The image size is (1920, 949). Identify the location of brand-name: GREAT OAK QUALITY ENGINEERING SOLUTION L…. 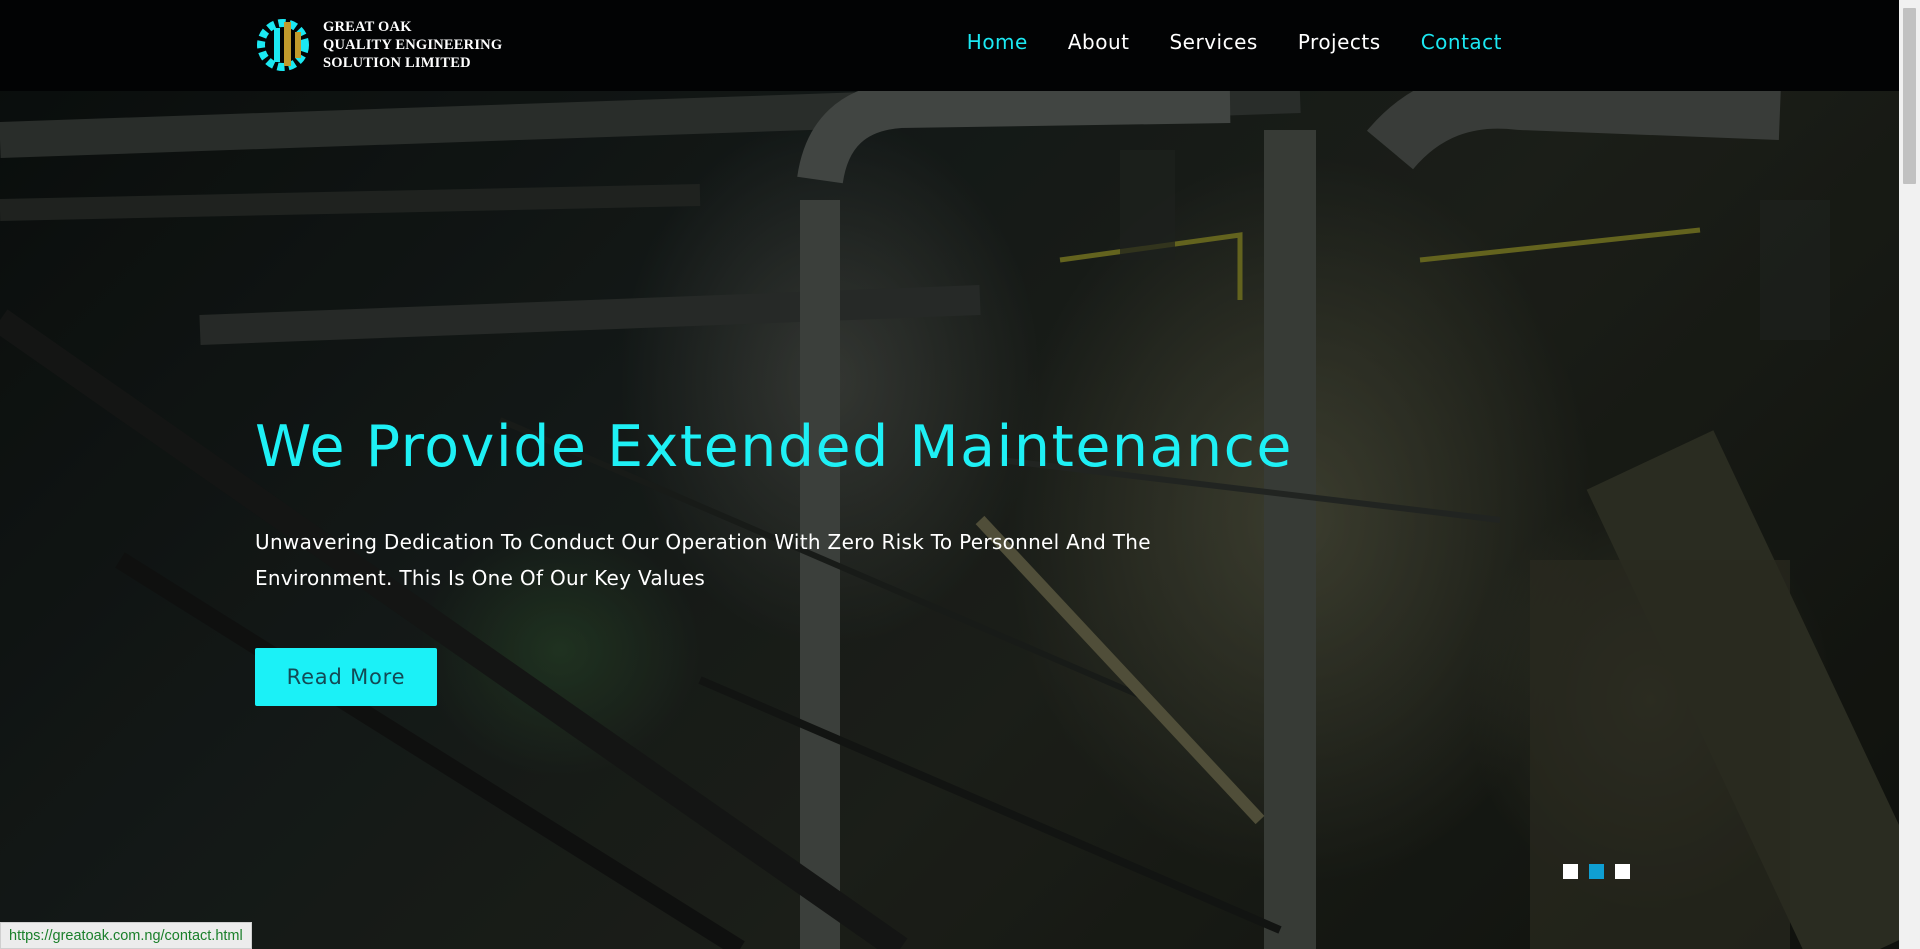
(412, 45).